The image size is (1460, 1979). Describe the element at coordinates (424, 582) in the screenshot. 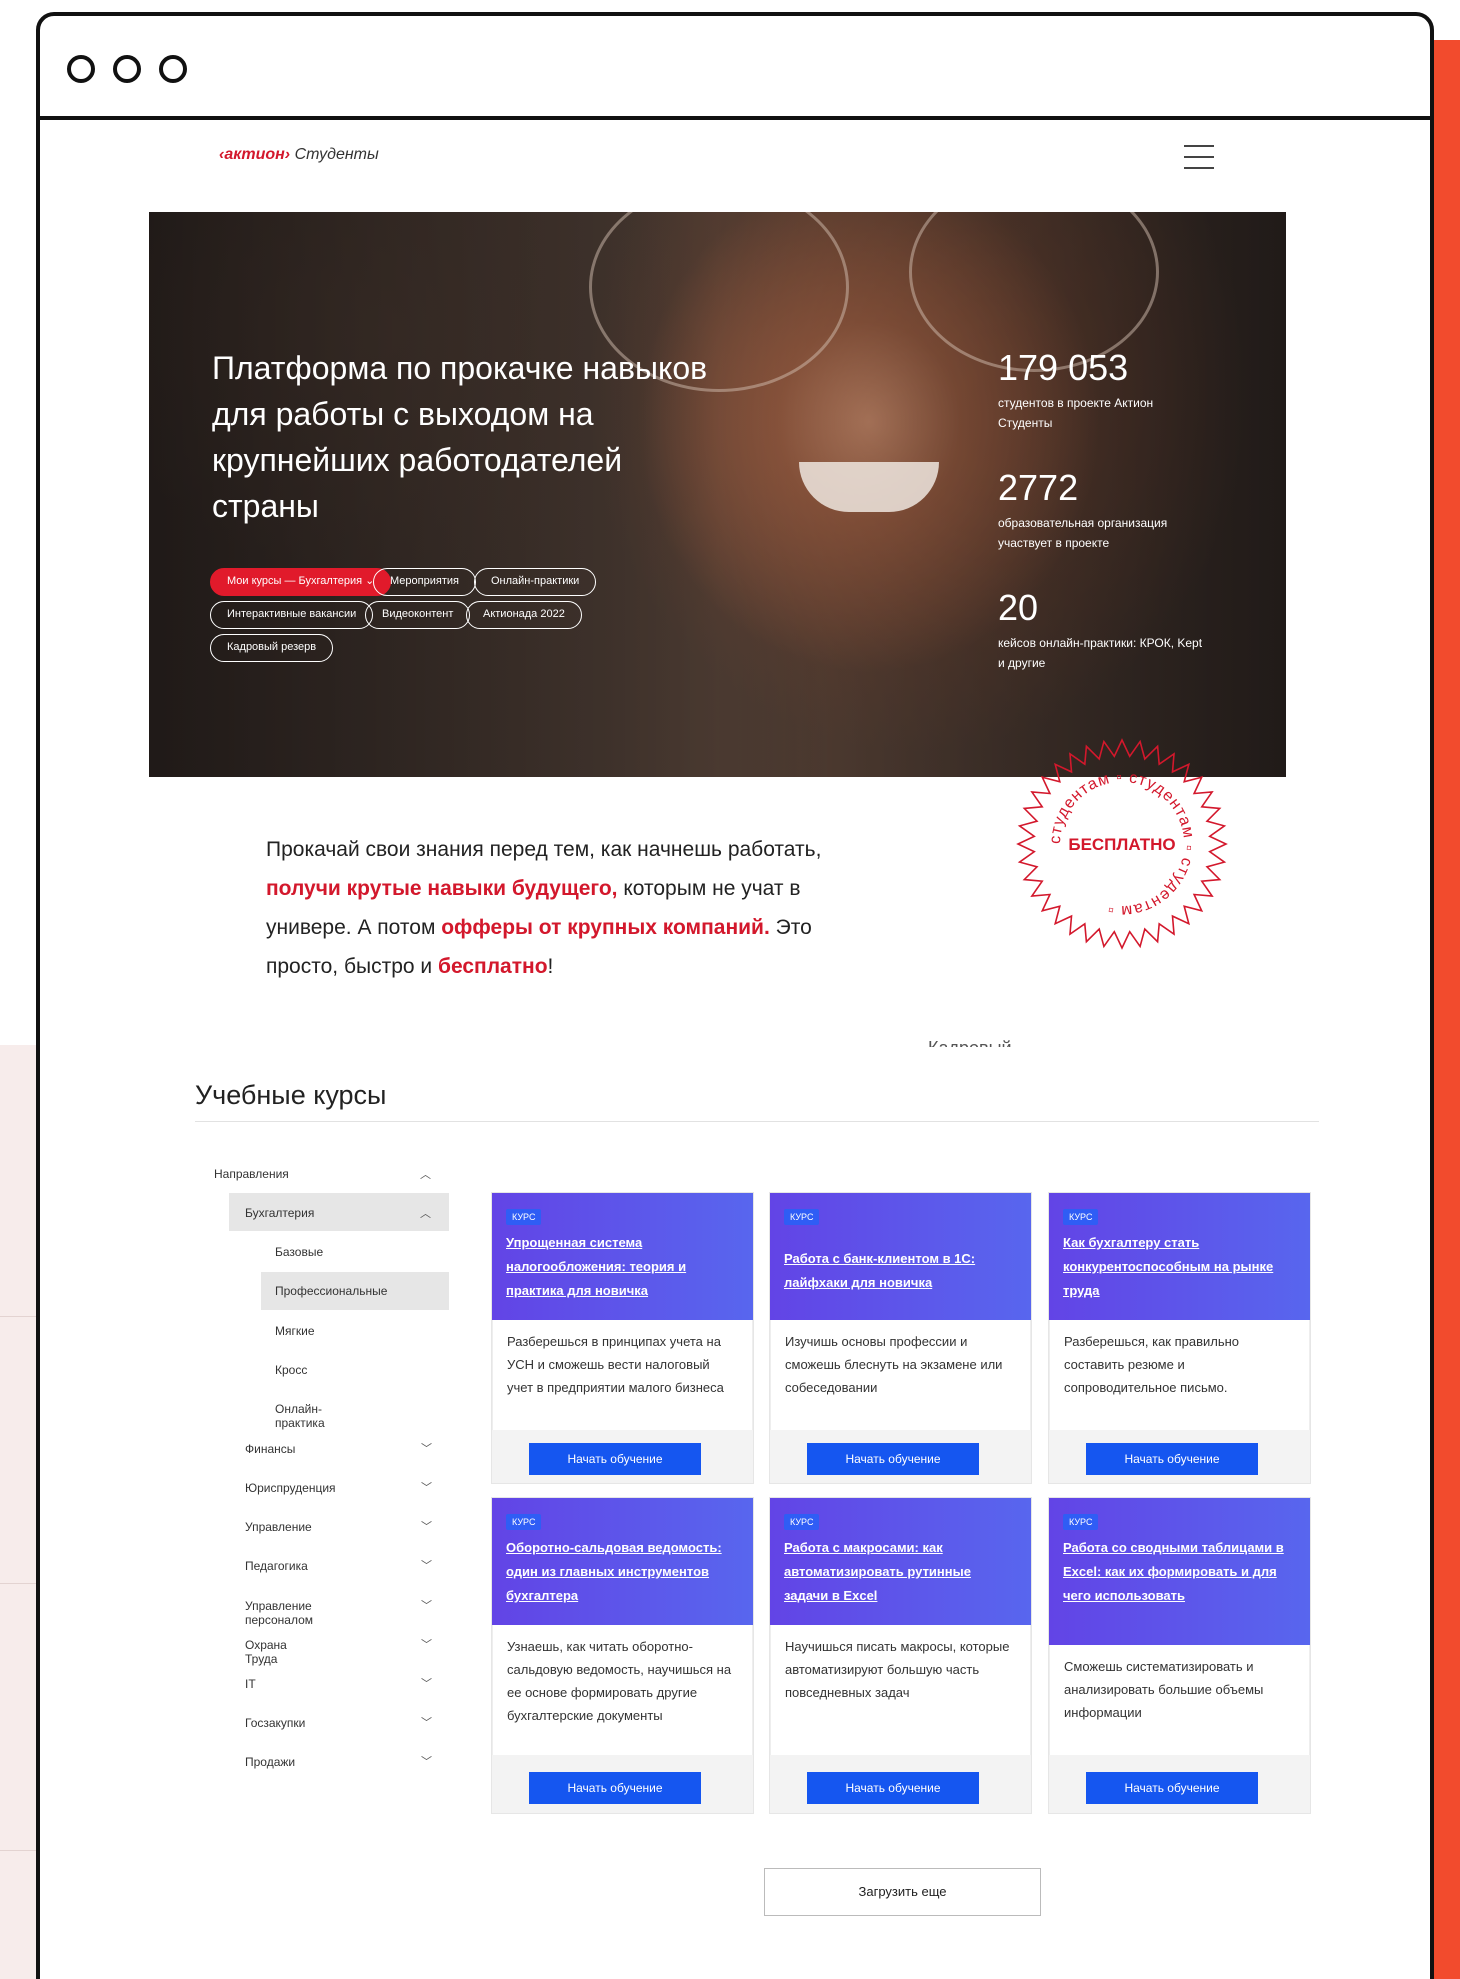

I see `pill-events: Мероприятия` at that location.